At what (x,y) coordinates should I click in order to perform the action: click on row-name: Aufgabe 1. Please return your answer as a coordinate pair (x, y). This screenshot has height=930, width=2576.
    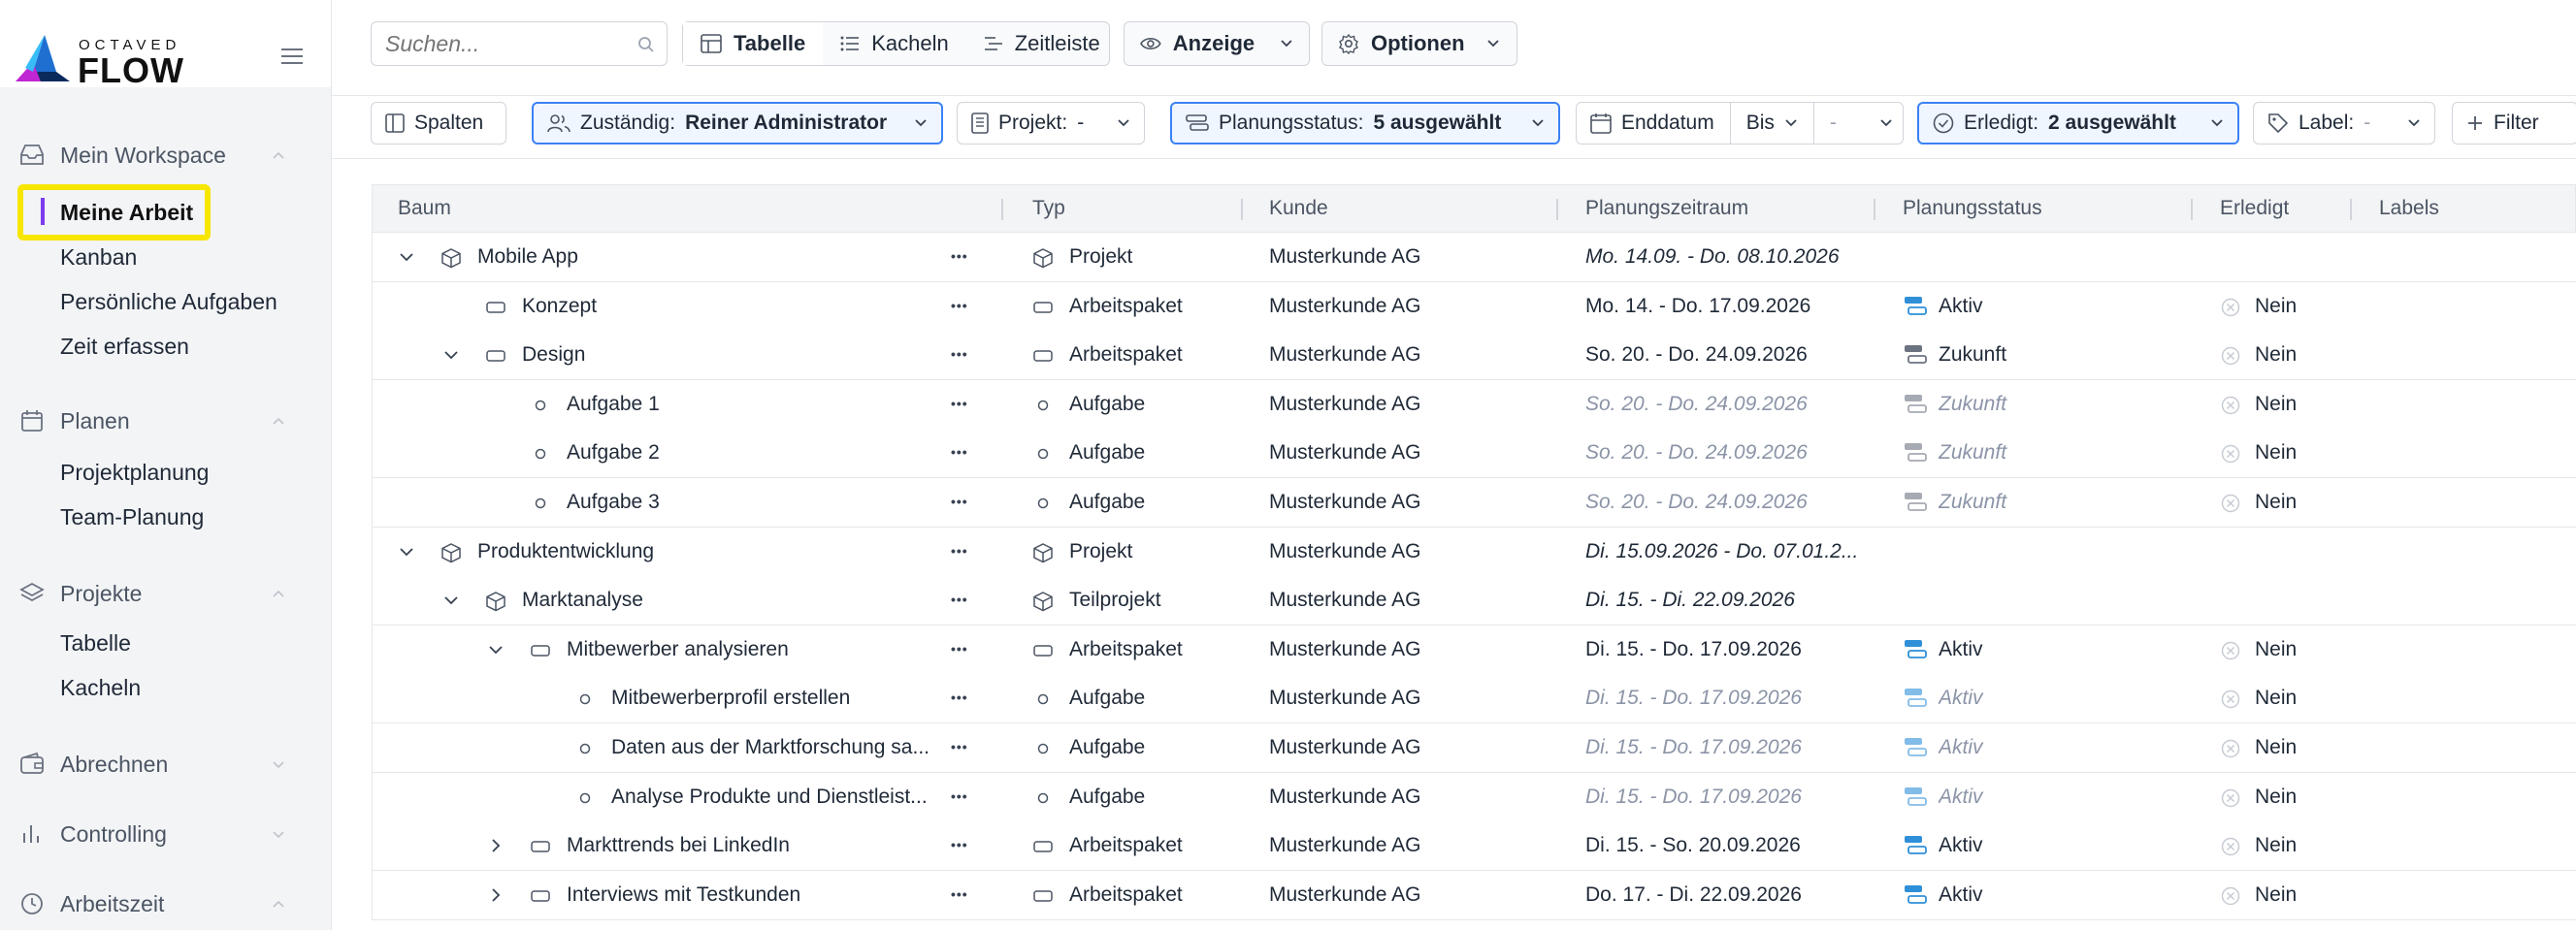
    Looking at the image, I should click on (614, 404).